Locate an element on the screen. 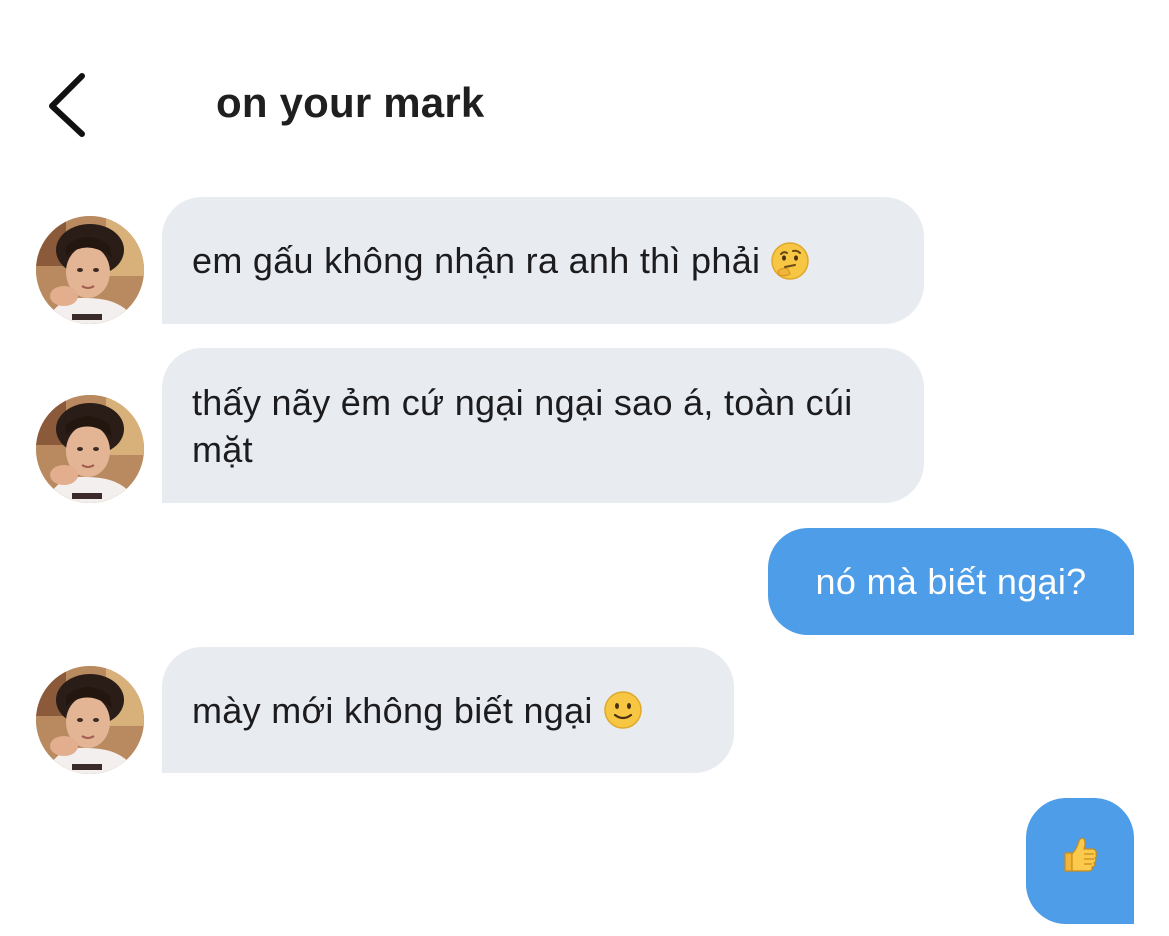 Image resolution: width=1169 pixels, height=936 pixels. back-button is located at coordinates (68, 104).